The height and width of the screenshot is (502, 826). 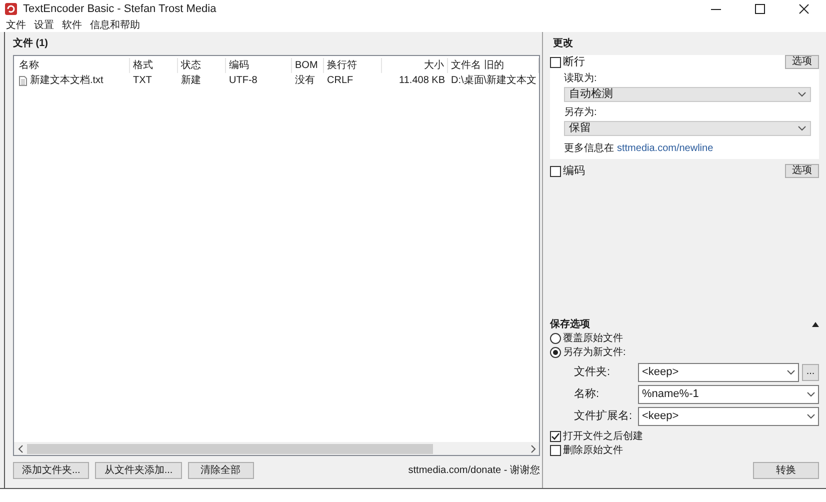 What do you see at coordinates (308, 65) in the screenshot?
I see `column-header: BOM` at bounding box center [308, 65].